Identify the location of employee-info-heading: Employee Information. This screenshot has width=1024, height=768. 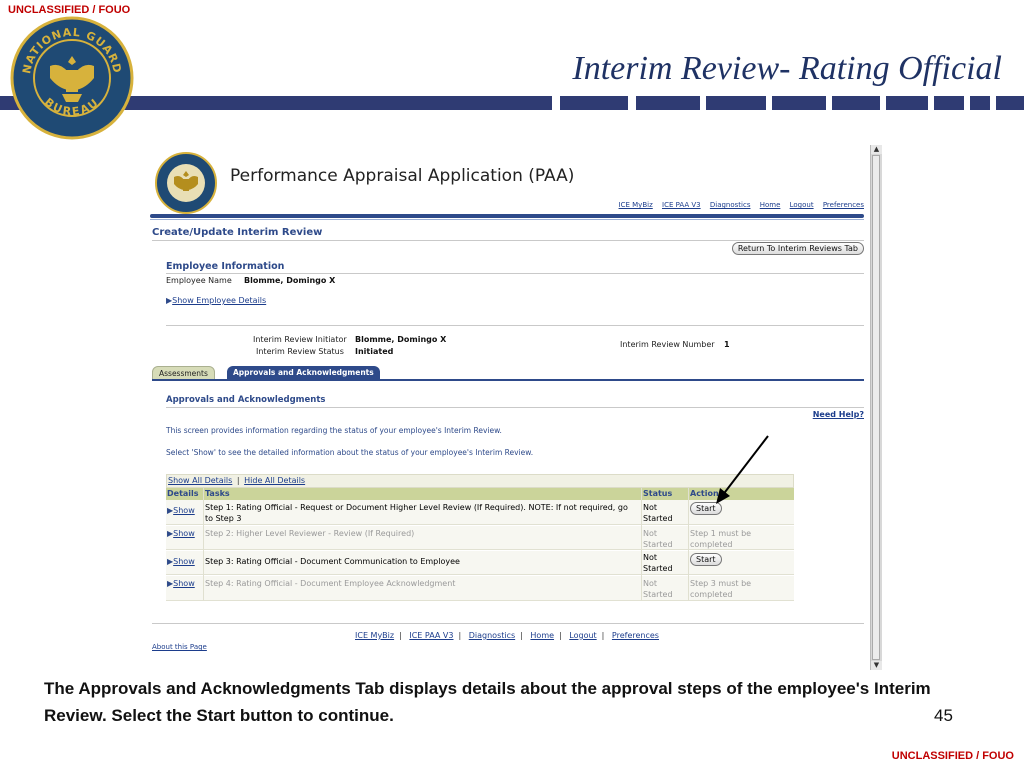
(225, 266).